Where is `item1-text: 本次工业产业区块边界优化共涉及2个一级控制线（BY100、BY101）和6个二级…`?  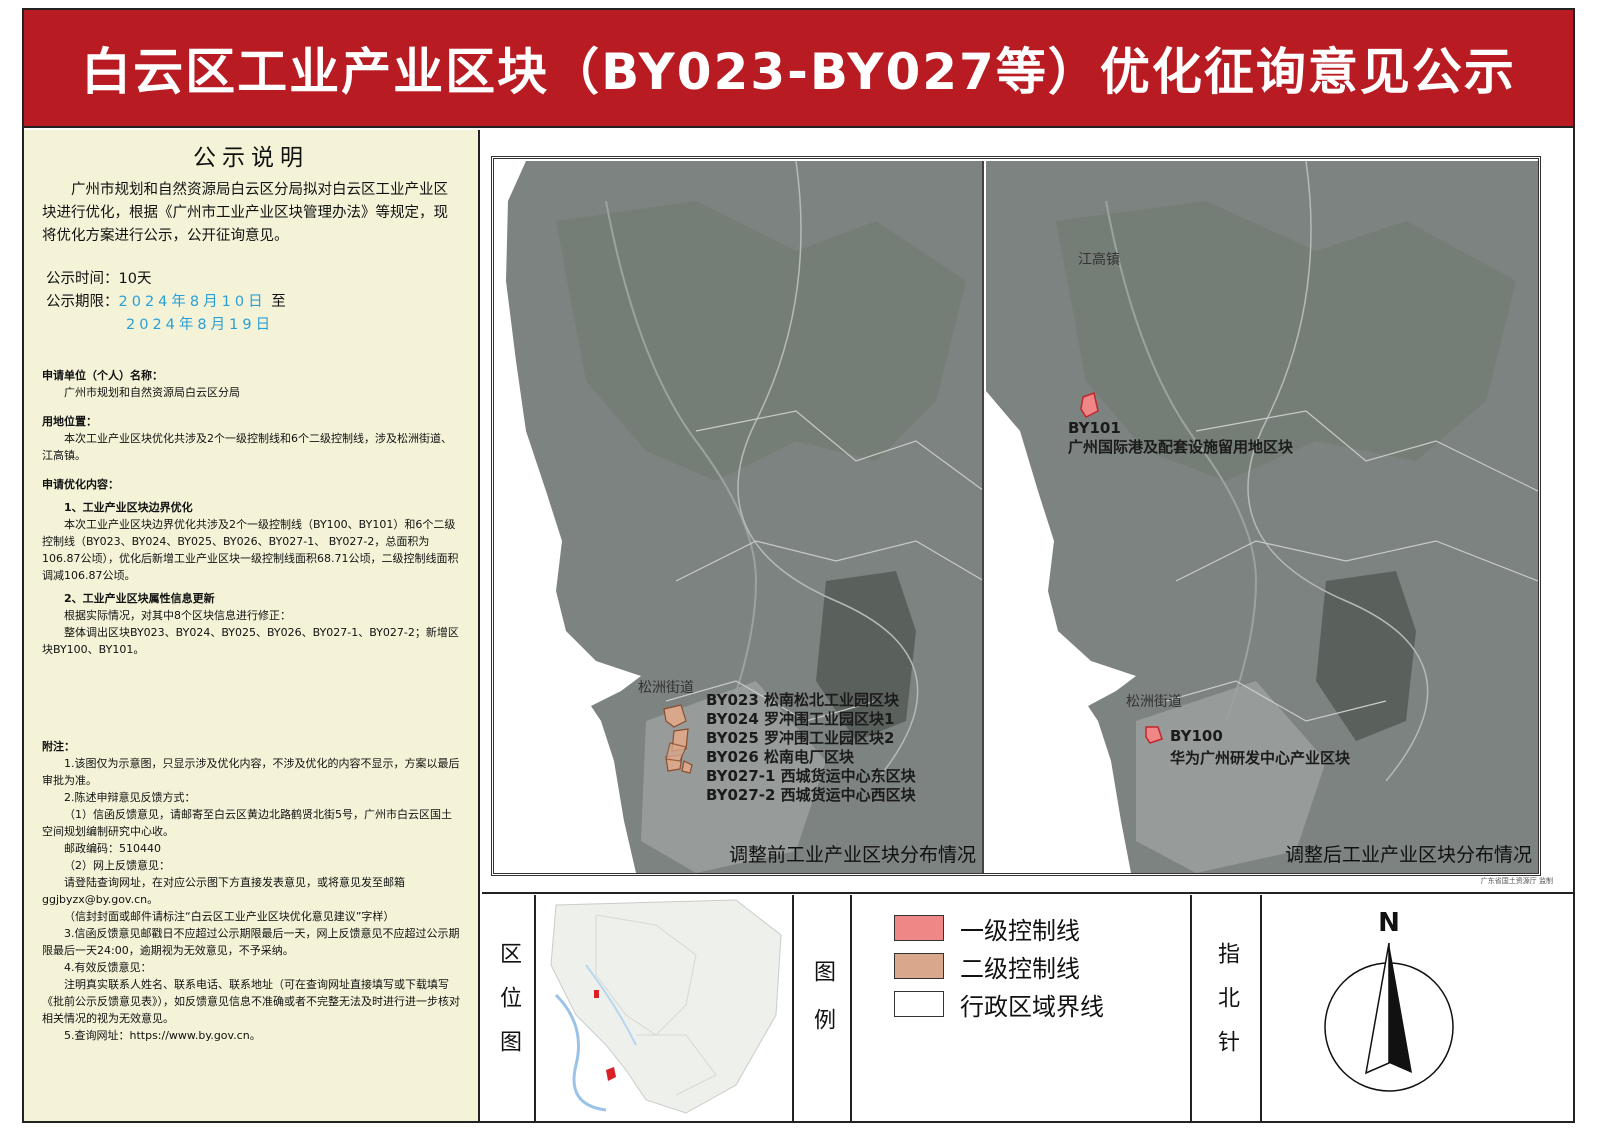
item1-text: 本次工业产业区块边界优化共涉及2个一级控制线（BY100、BY101）和6个二级… is located at coordinates (250, 550).